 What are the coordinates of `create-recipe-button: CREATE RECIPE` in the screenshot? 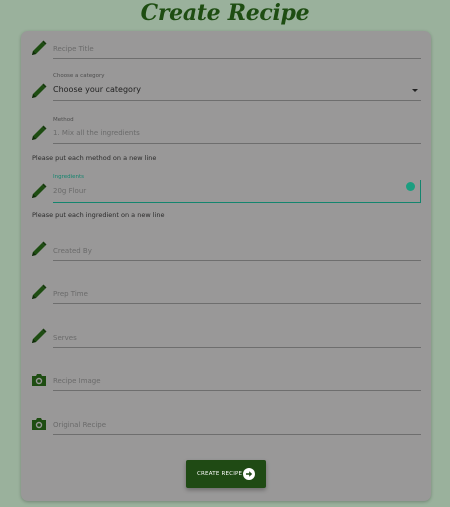 It's located at (226, 474).